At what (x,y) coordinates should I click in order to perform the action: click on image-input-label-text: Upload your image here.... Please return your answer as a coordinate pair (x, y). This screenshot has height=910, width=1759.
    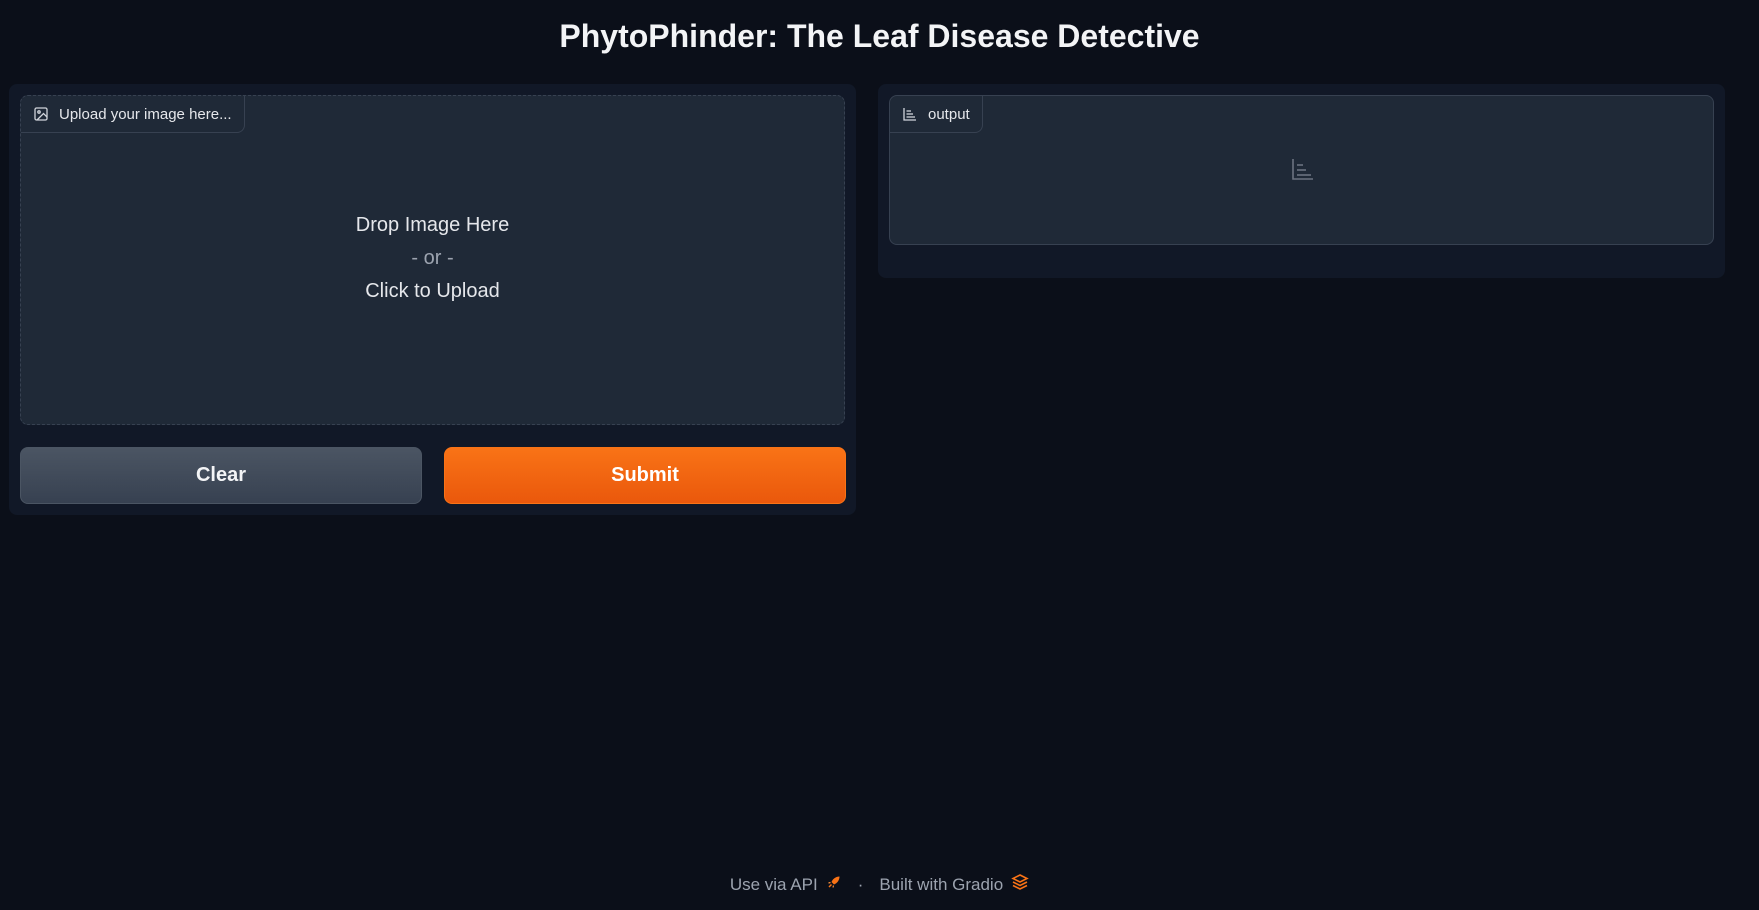
    Looking at the image, I should click on (145, 114).